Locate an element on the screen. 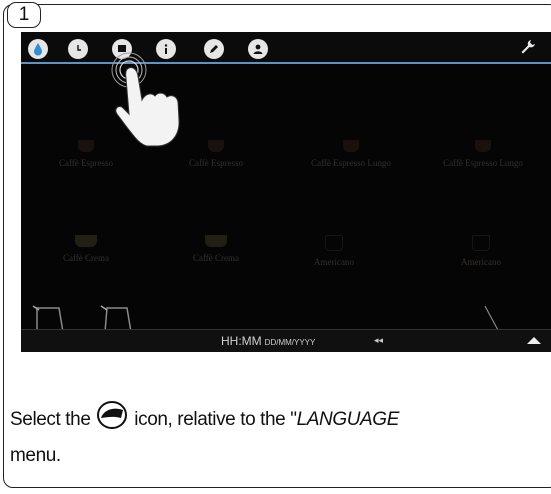 This screenshot has height=494, width=551. wrench-icon is located at coordinates (529, 48).